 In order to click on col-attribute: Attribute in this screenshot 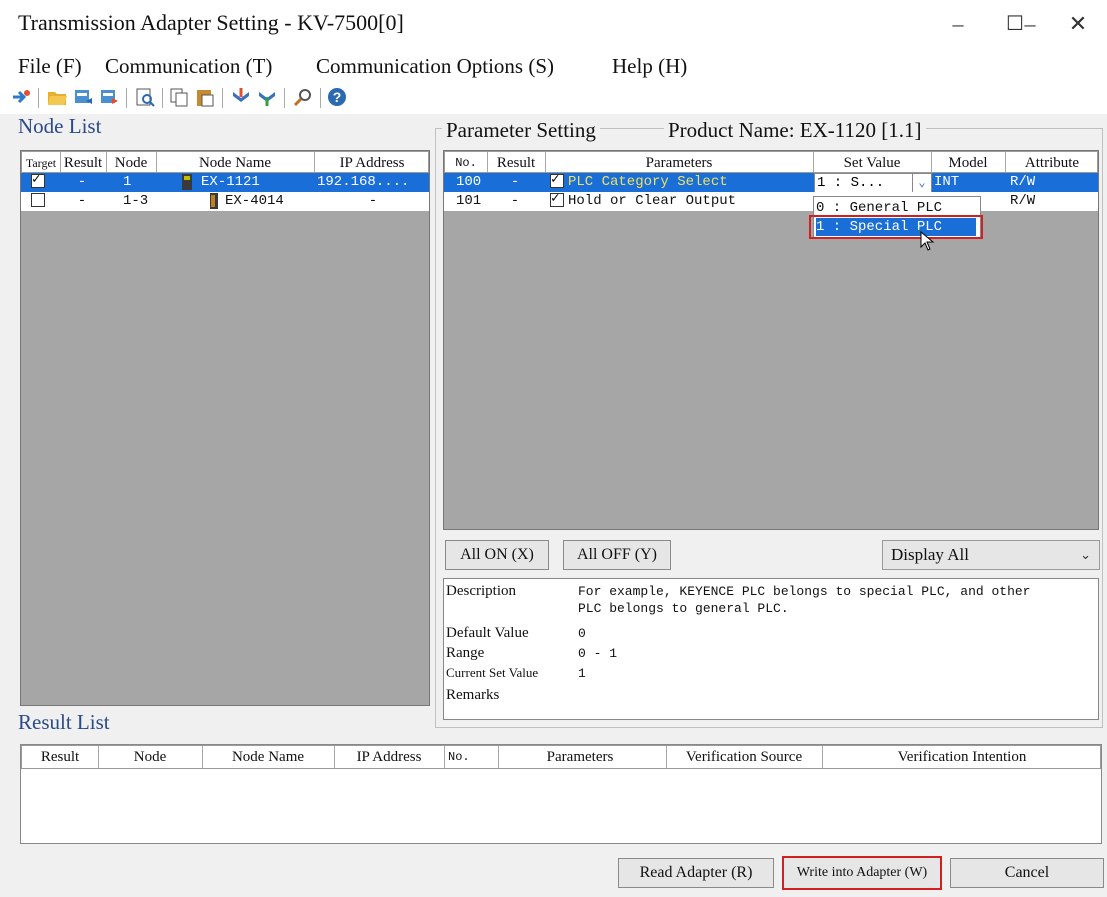, I will do `click(1052, 162)`.